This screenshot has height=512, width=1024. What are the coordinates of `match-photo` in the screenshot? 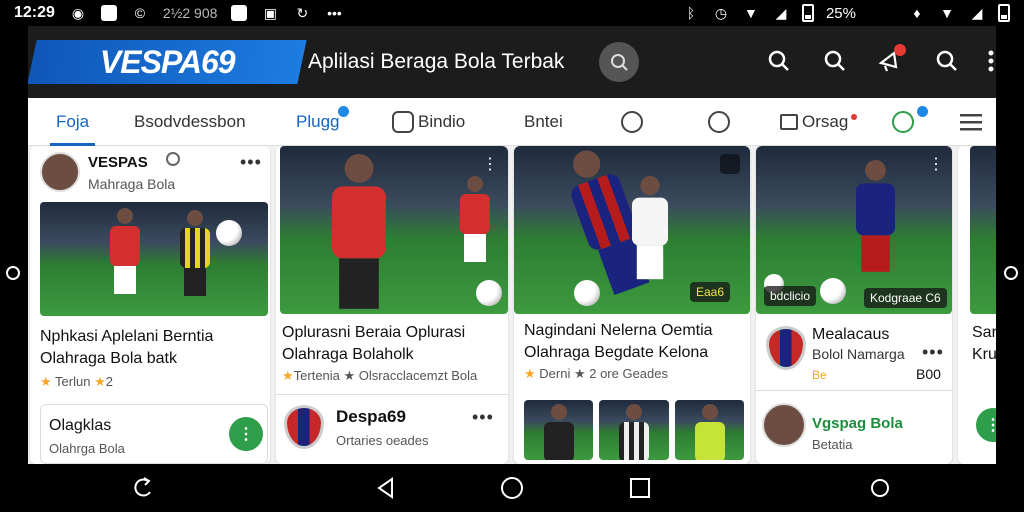 It's located at (154, 259).